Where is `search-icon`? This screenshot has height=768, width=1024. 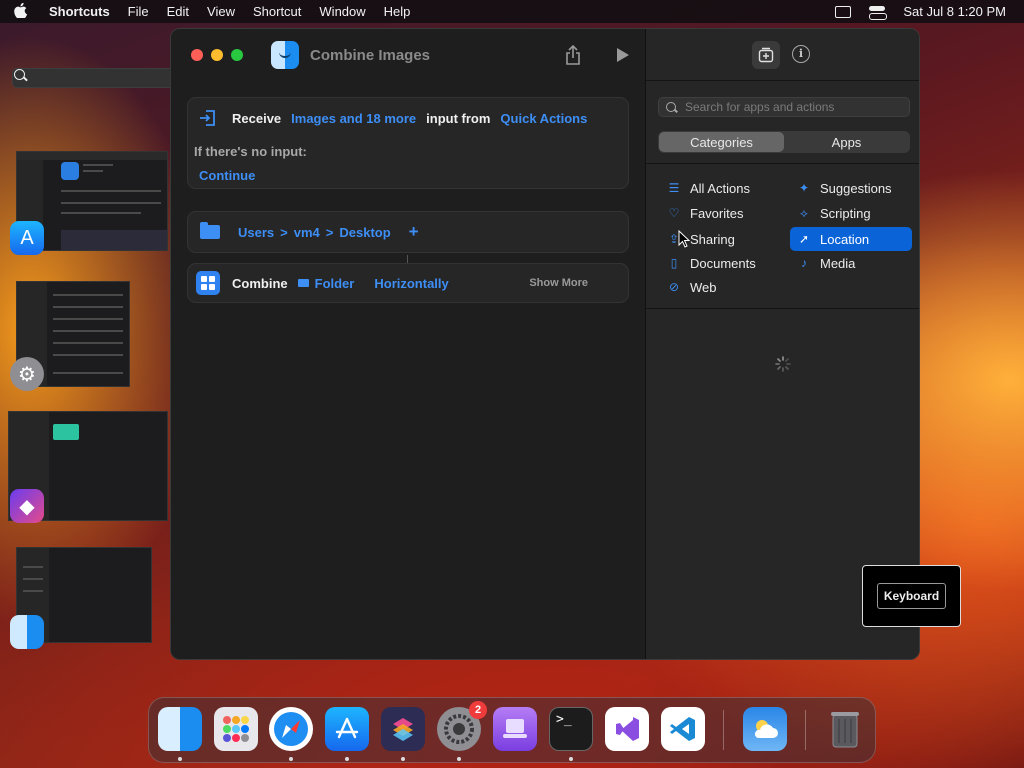 search-icon is located at coordinates (671, 107).